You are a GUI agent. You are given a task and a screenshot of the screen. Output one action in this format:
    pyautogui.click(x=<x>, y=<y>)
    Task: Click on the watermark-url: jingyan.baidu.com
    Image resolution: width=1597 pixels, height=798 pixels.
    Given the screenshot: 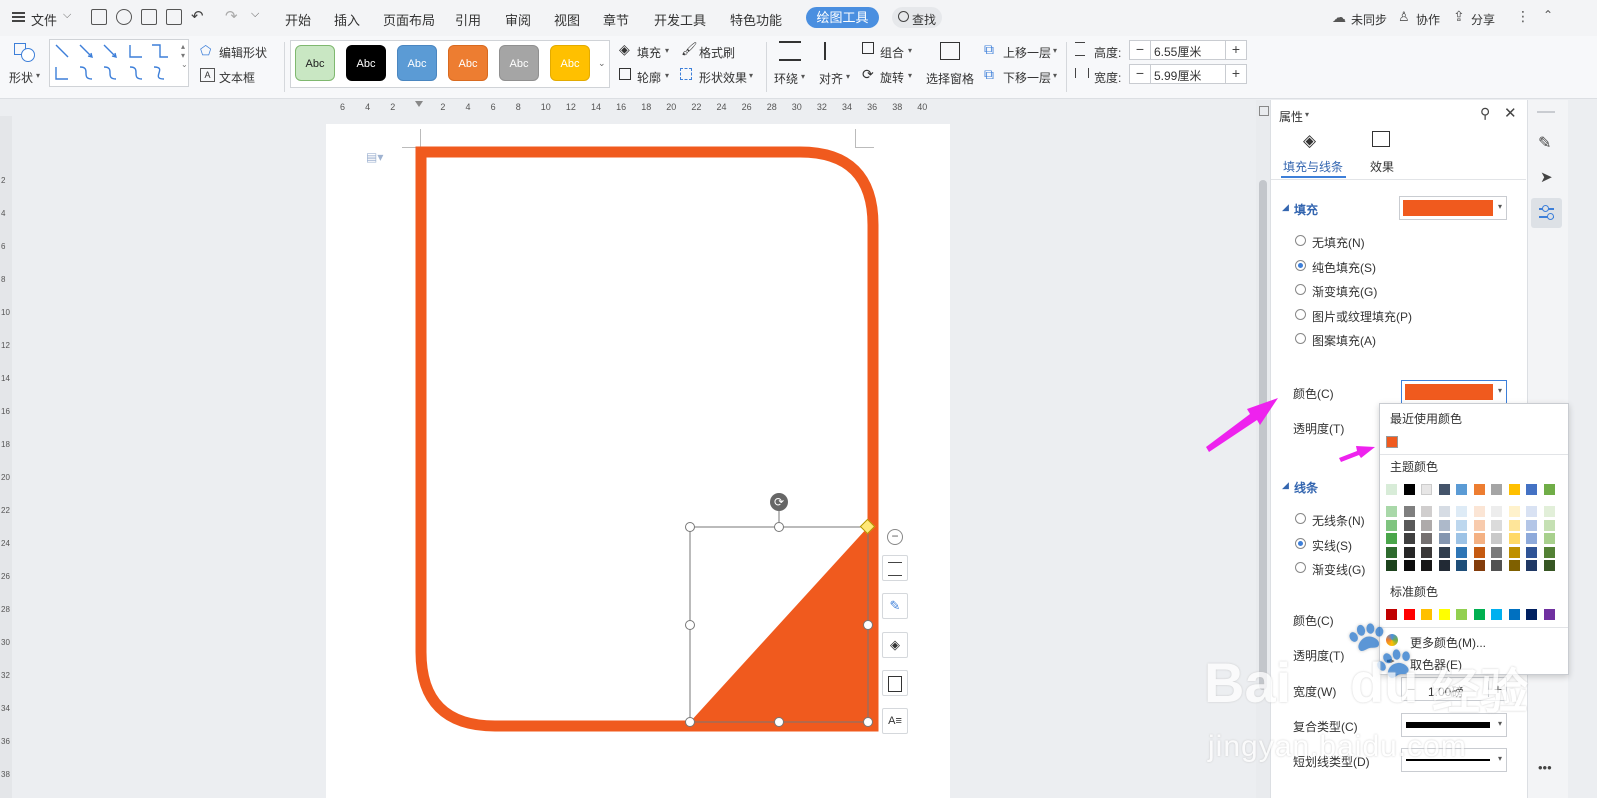 What is the action you would take?
    pyautogui.click(x=1337, y=746)
    